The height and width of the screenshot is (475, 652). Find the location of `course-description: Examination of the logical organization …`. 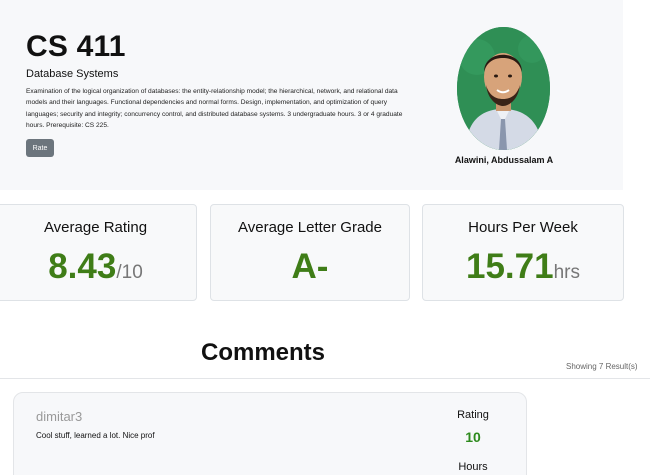

course-description: Examination of the logical organization … is located at coordinates (214, 109).